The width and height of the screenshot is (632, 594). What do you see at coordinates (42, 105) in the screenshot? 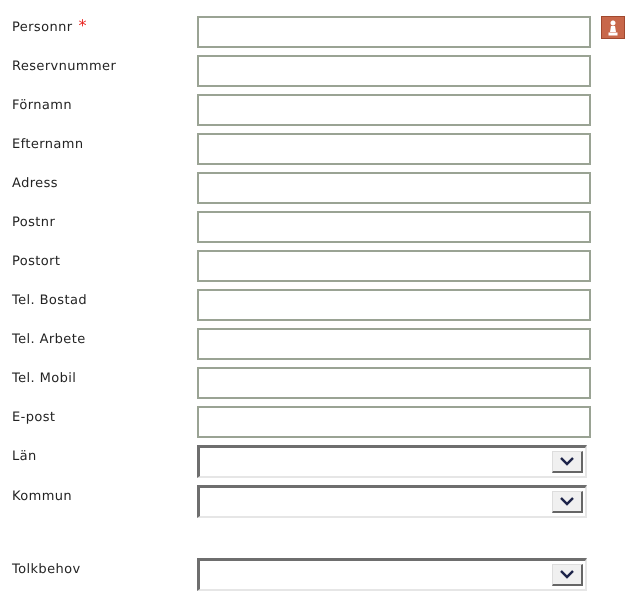
I see `field-label: Förnamn` at bounding box center [42, 105].